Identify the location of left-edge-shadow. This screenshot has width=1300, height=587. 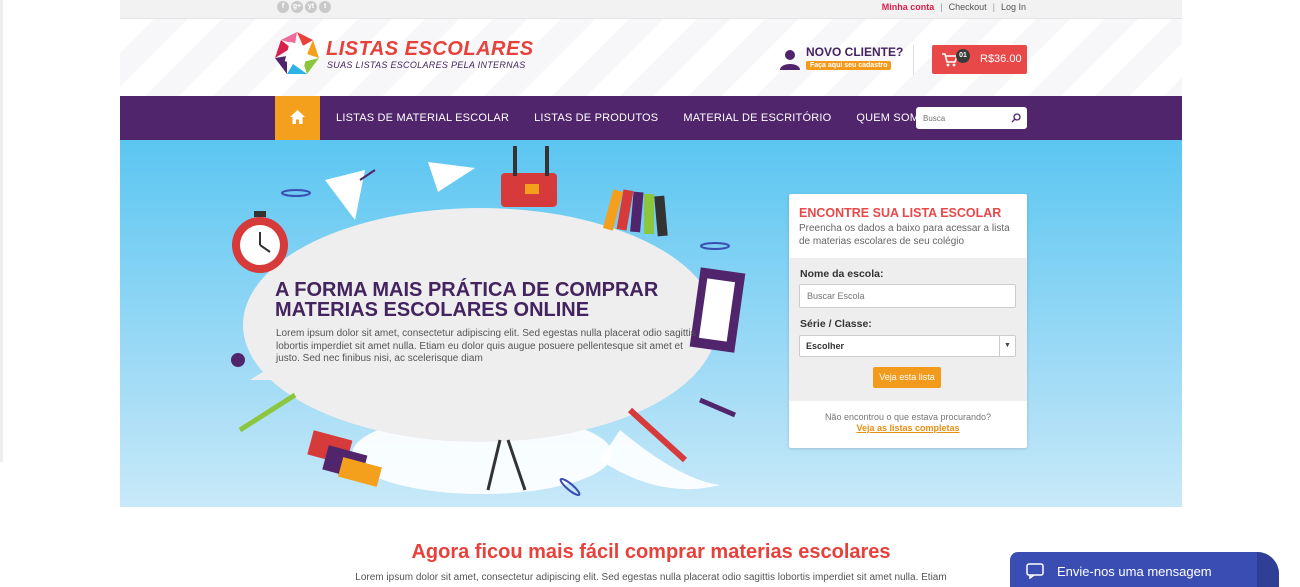
(1, 231).